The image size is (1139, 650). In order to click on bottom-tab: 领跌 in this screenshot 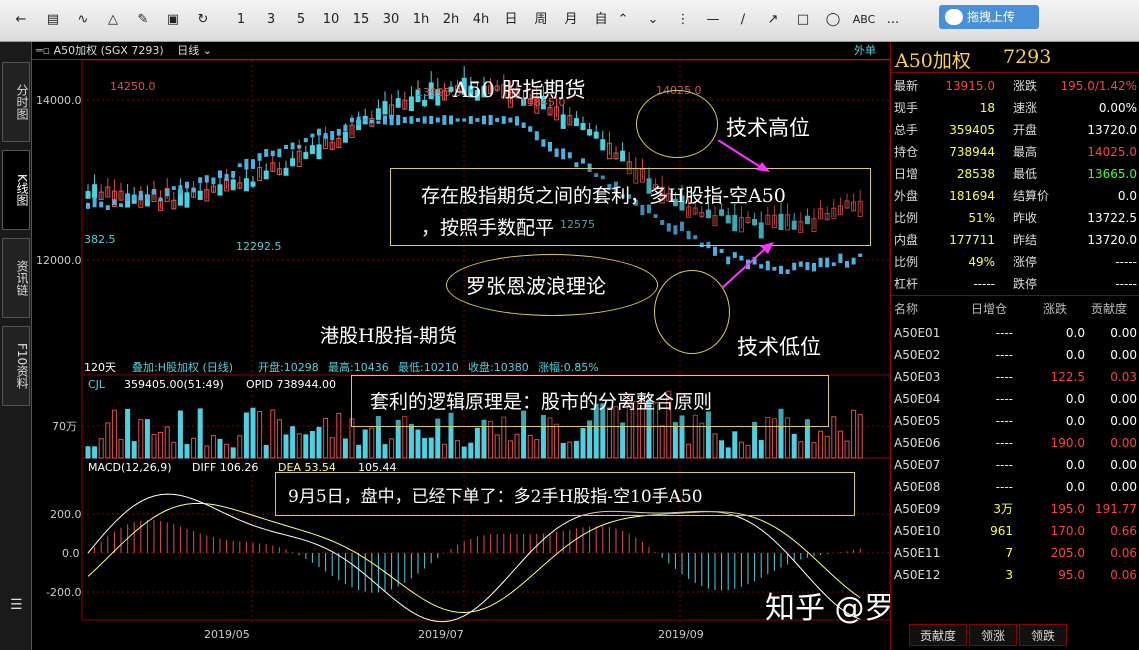, I will do `click(1043, 635)`.